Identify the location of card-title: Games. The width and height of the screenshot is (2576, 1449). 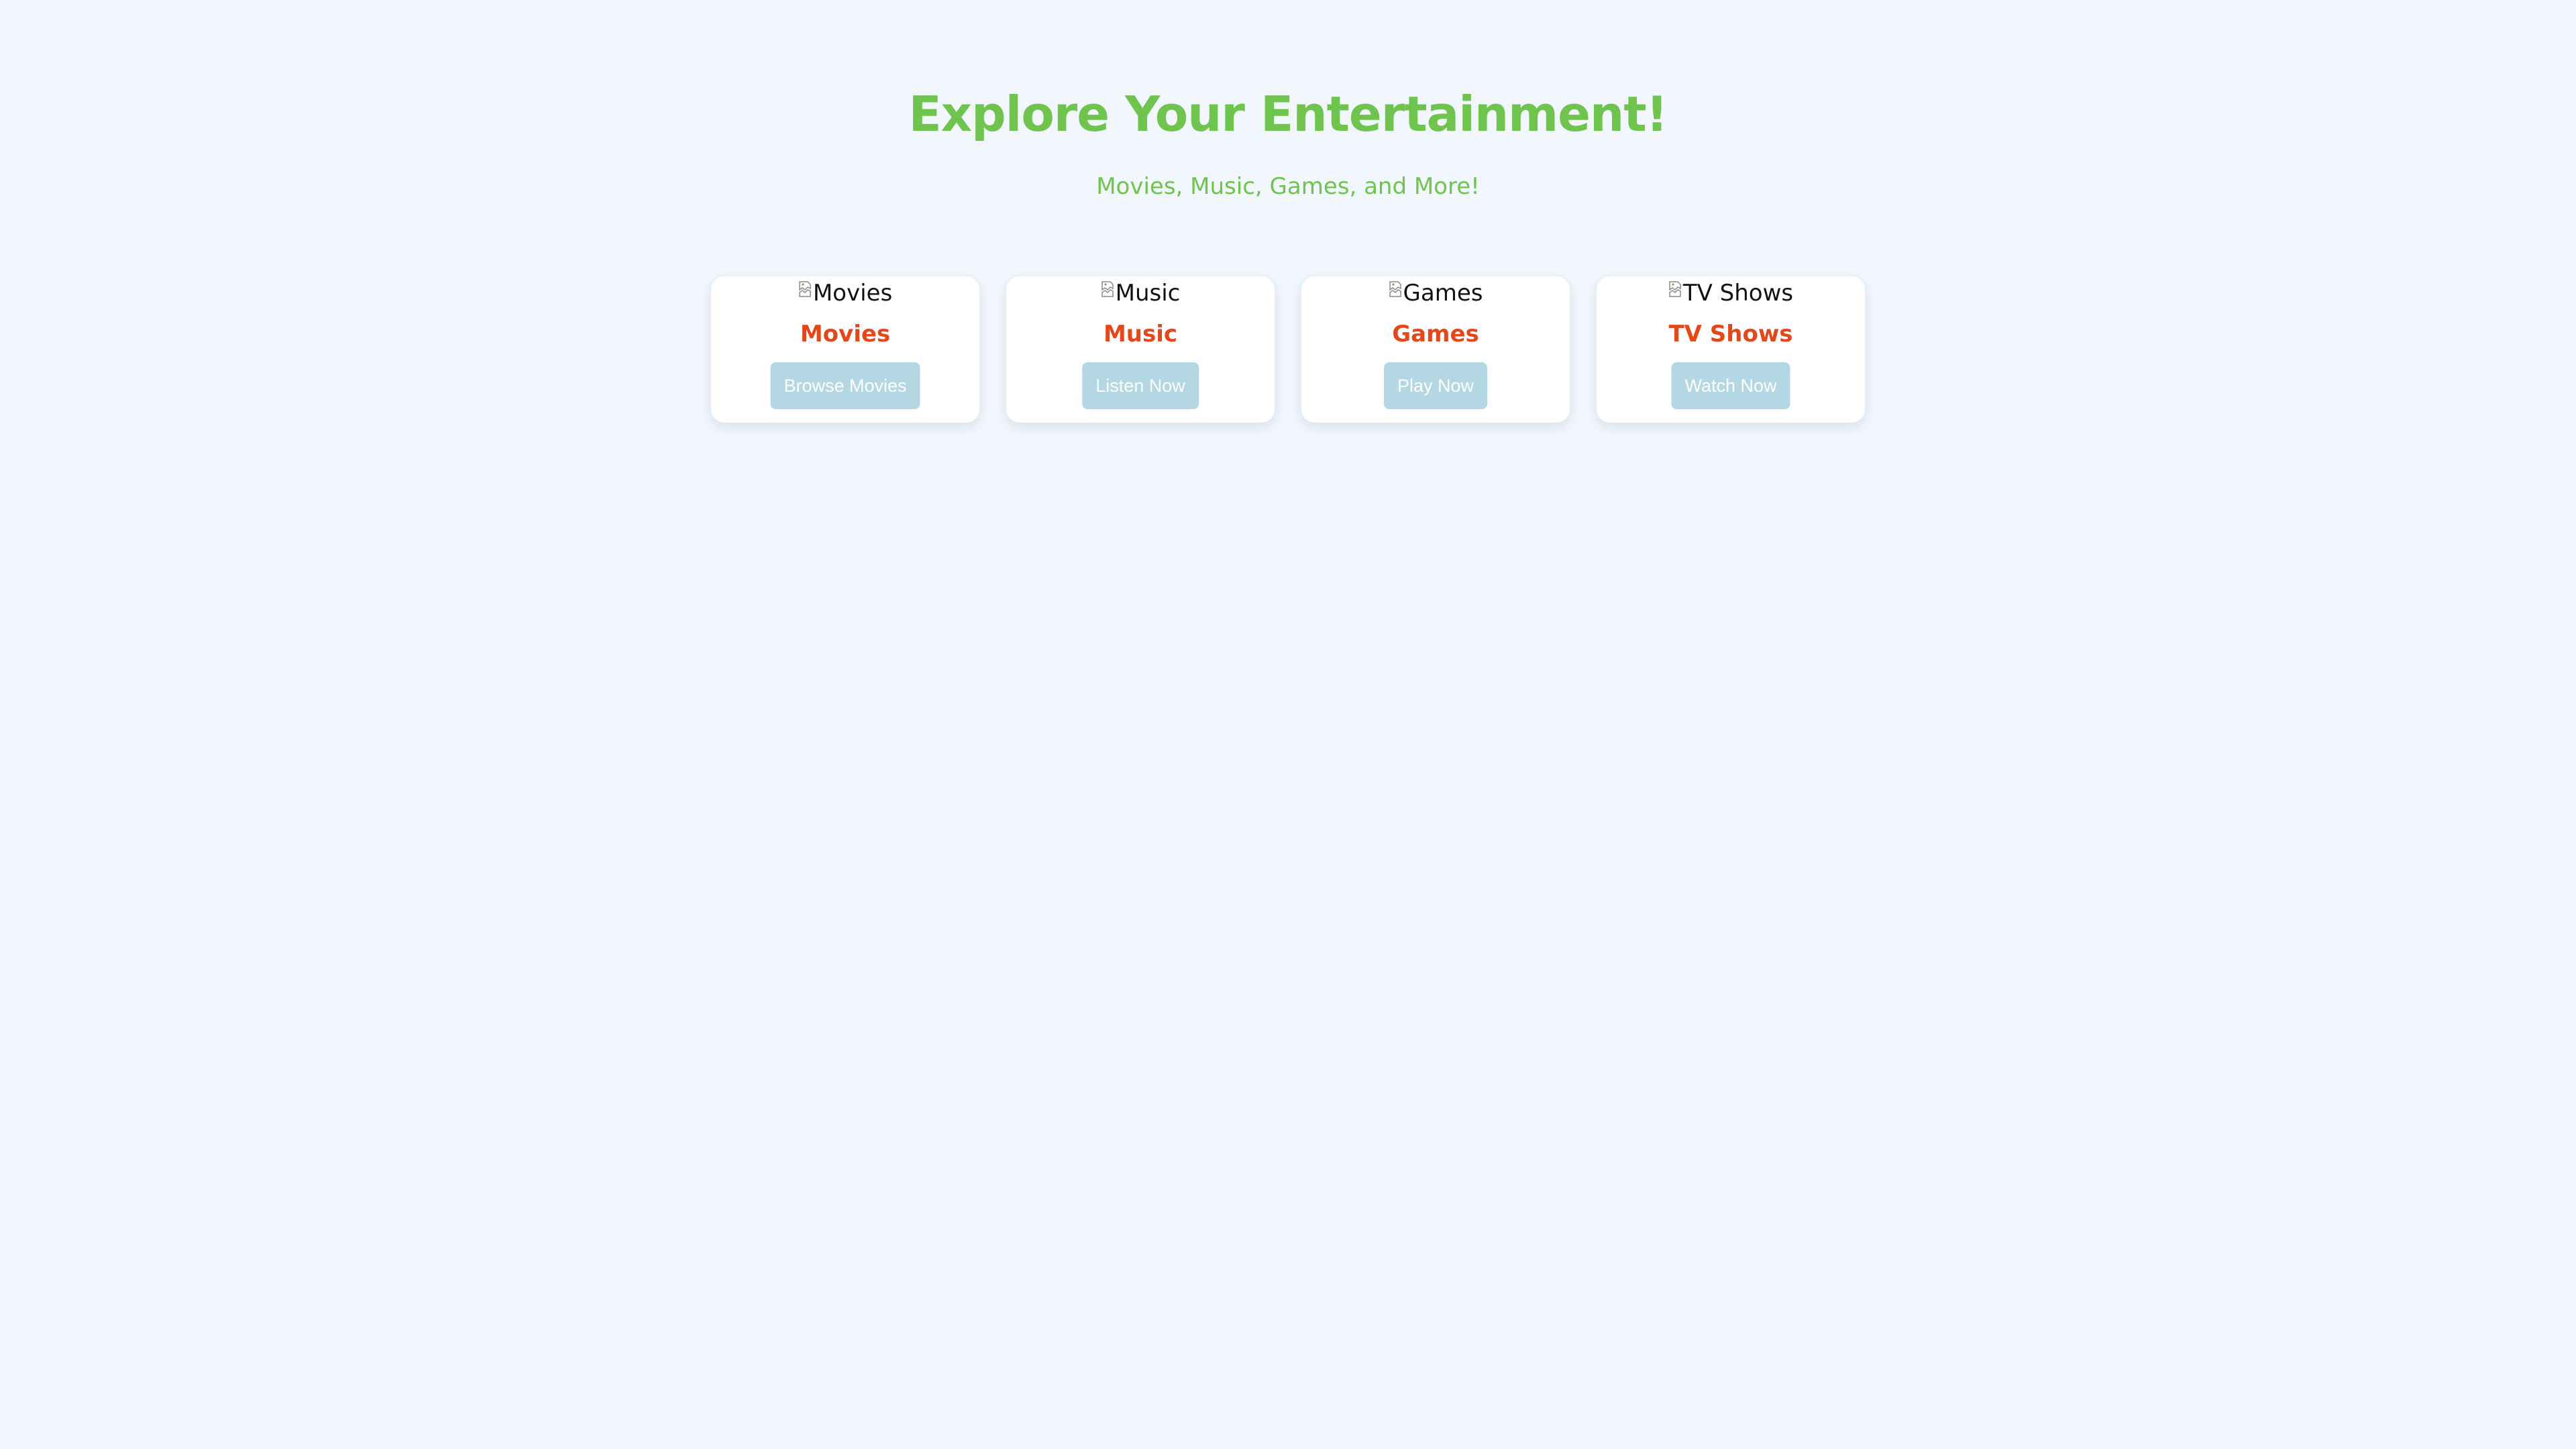
(1435, 334).